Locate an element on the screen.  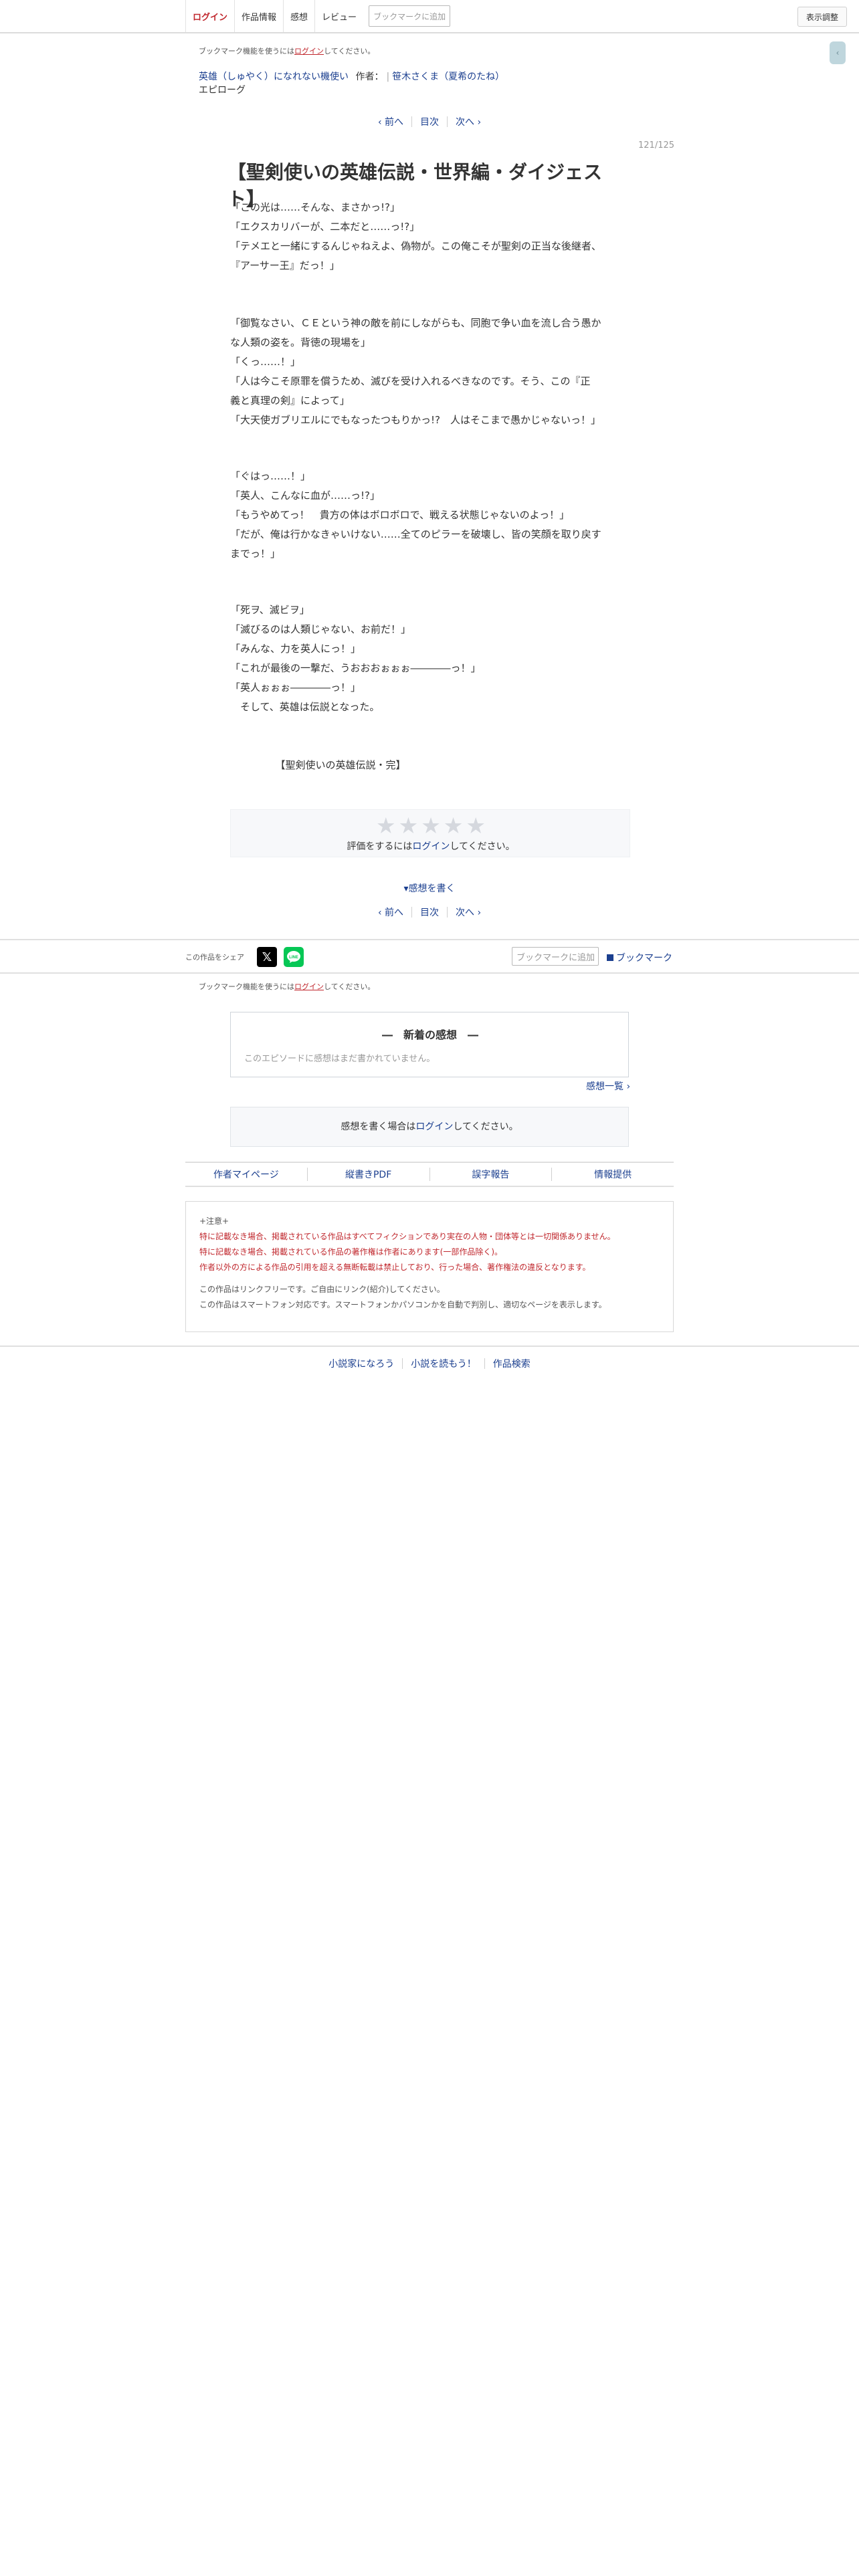
pager-bottom: ‹ 前へ 目次 次へ › is located at coordinates (429, 912).